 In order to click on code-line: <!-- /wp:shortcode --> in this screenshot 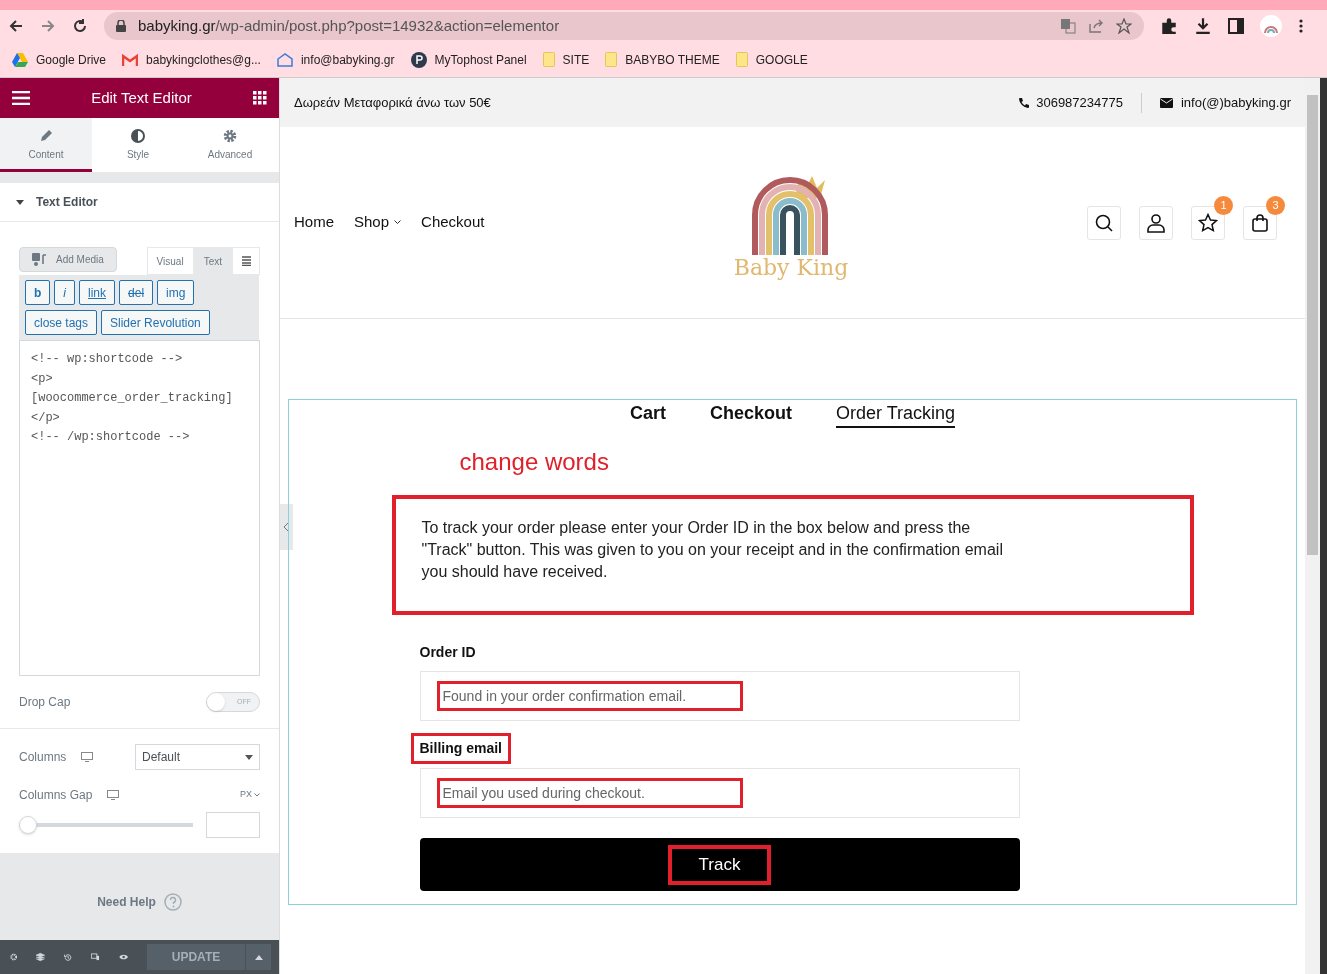, I will do `click(111, 437)`.